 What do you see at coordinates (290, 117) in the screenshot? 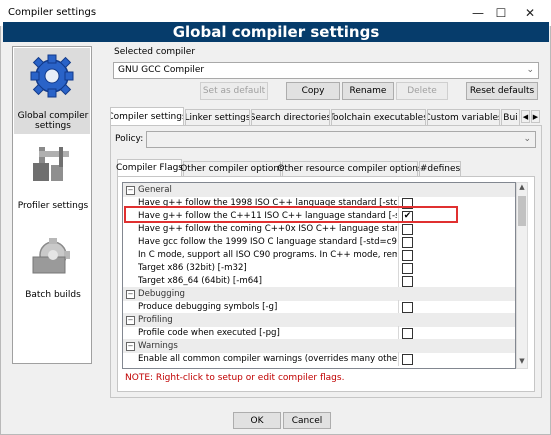
I see `tab-search-directories: Search directories` at bounding box center [290, 117].